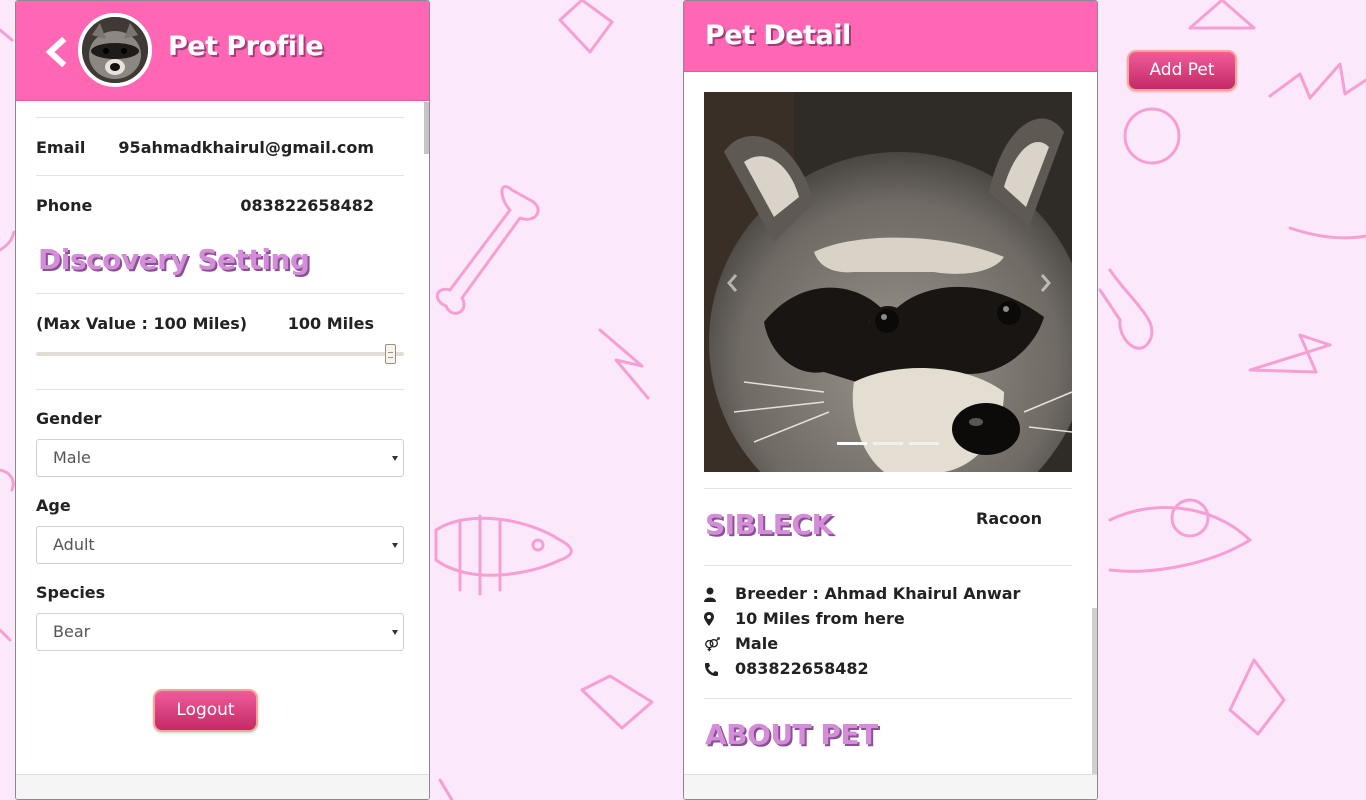 Image resolution: width=1366 pixels, height=800 pixels. I want to click on map-marker-icon, so click(709, 619).